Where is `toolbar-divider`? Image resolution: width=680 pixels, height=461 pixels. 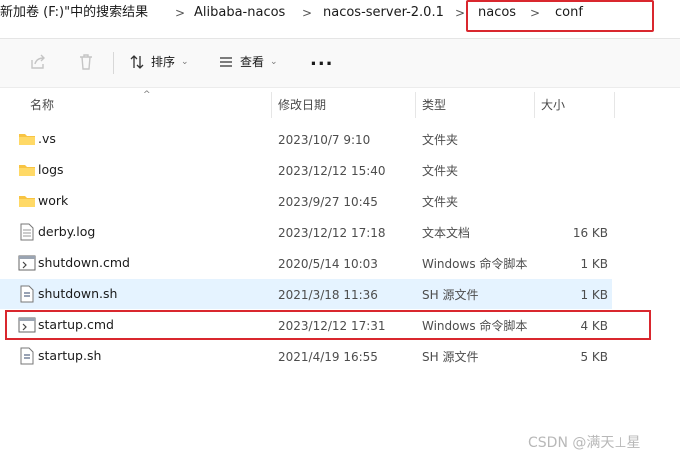 toolbar-divider is located at coordinates (113, 63).